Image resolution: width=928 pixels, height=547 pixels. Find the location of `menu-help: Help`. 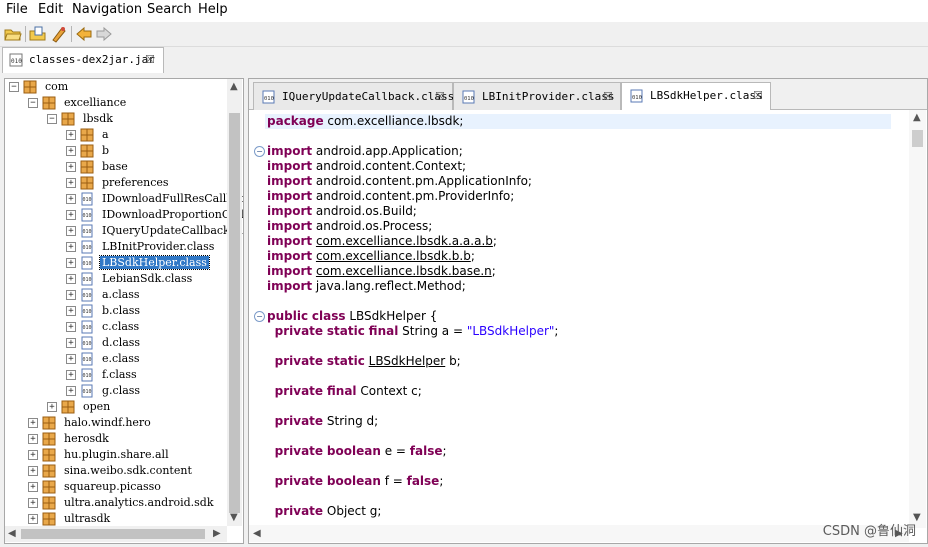

menu-help: Help is located at coordinates (213, 9).